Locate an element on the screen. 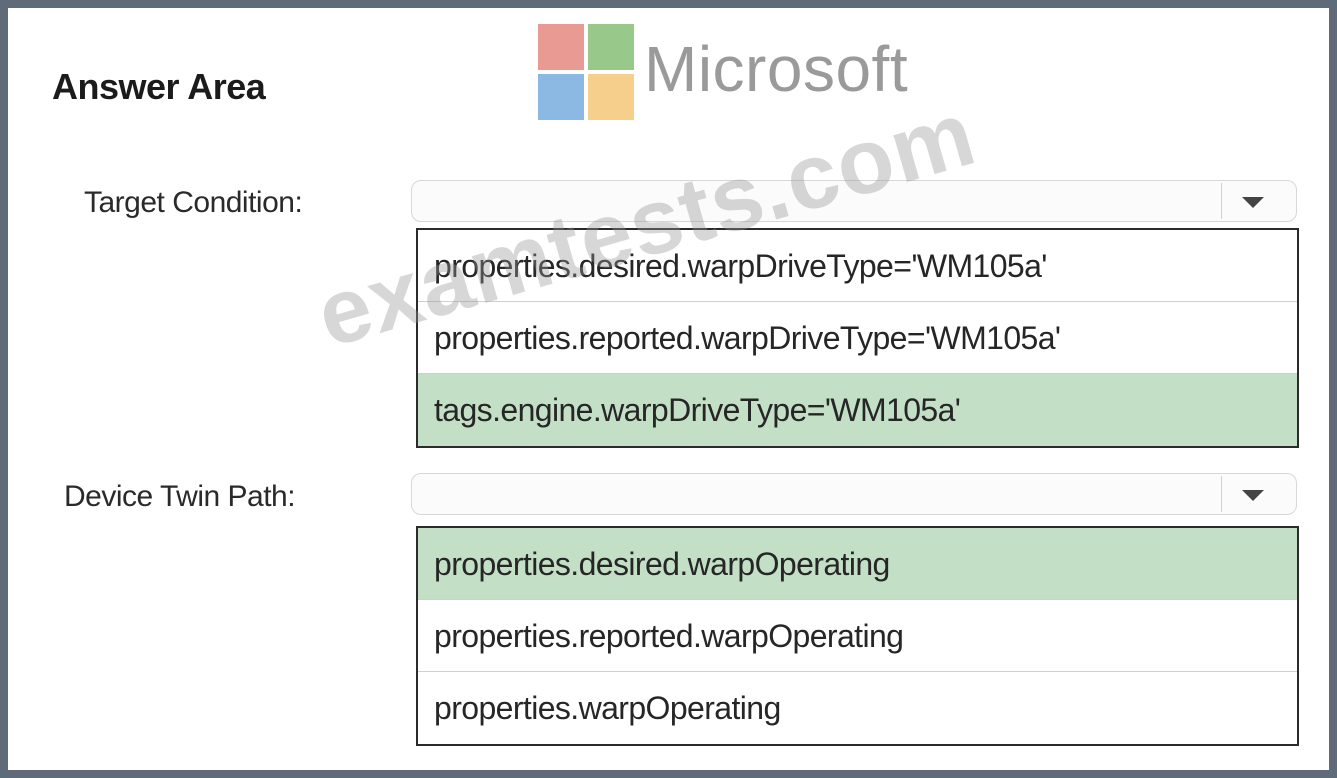  device-twin-path-option: properties.warpOperating is located at coordinates (857, 708).